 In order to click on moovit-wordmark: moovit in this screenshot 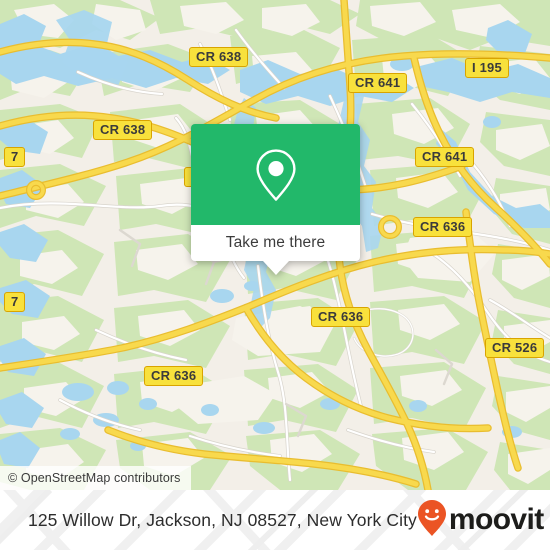, I will do `click(496, 519)`.